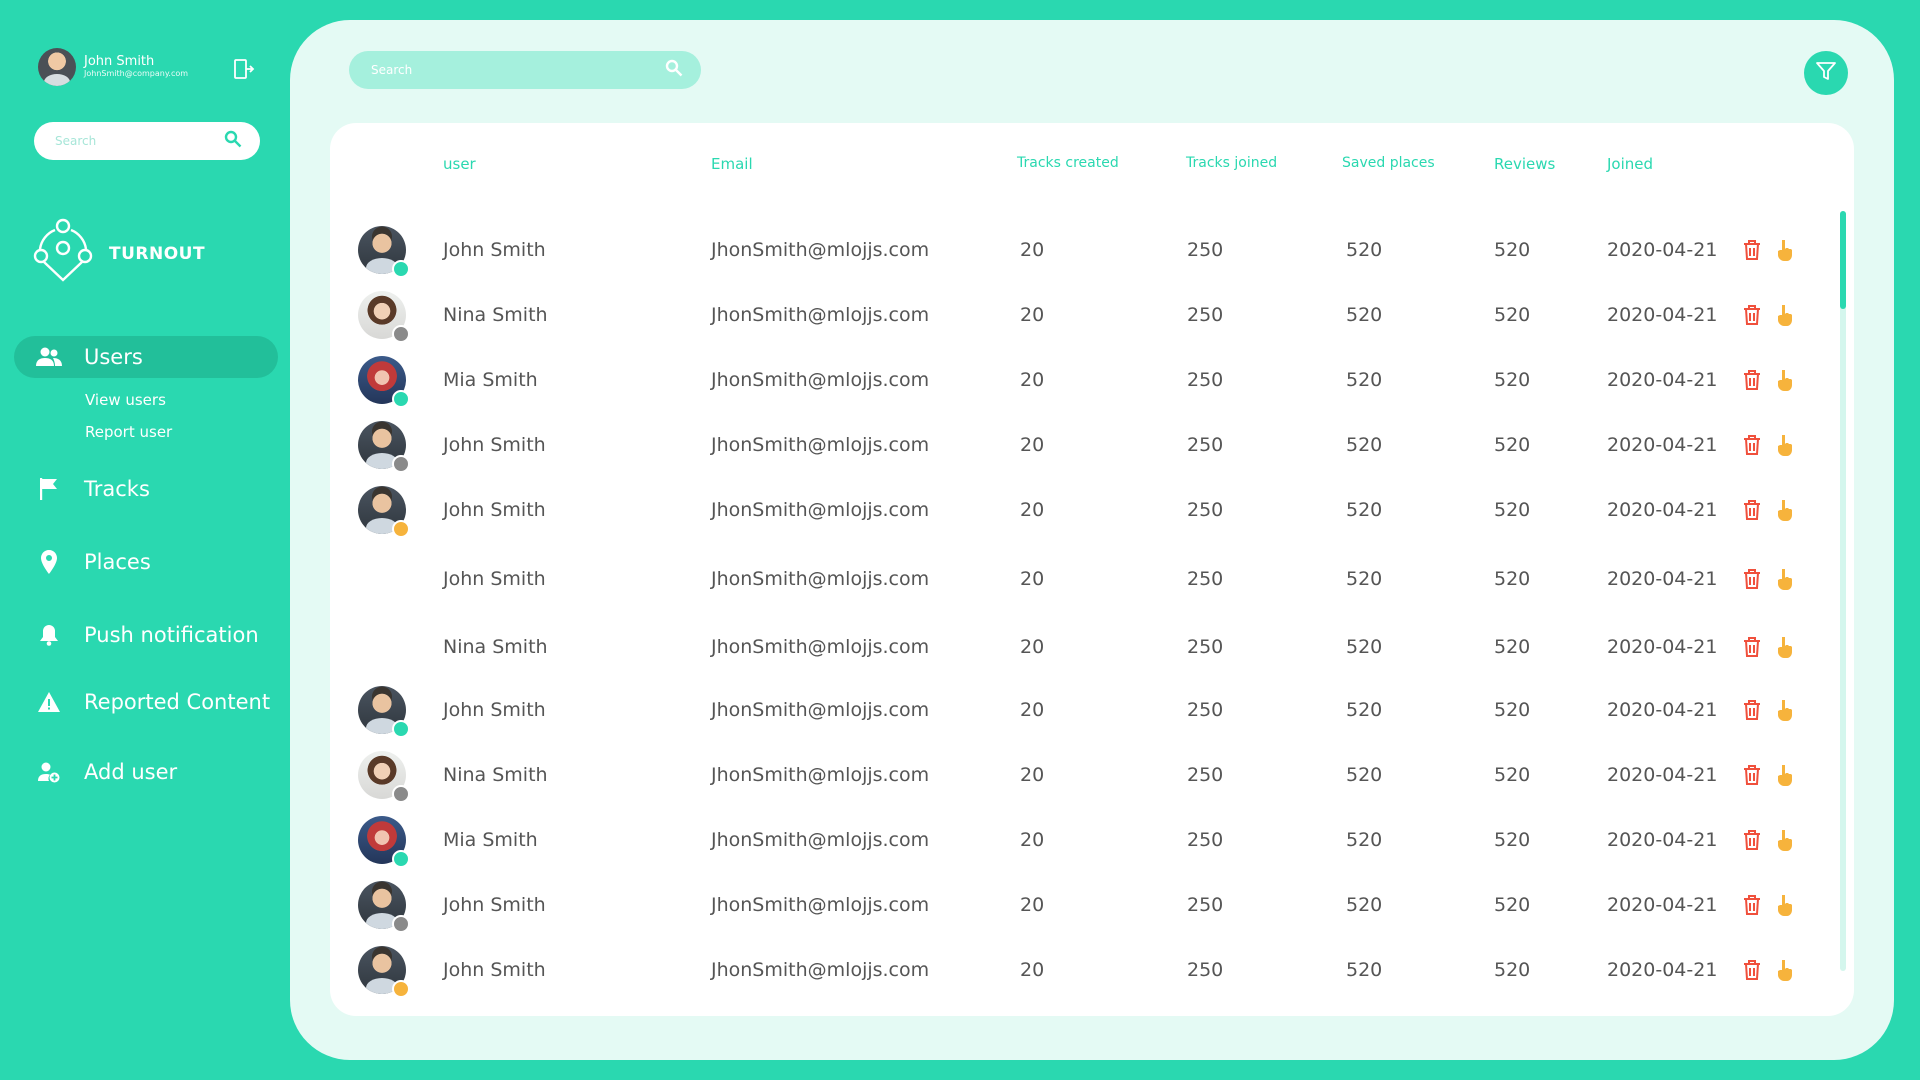  What do you see at coordinates (494, 510) in the screenshot?
I see `cell-user: John Smith` at bounding box center [494, 510].